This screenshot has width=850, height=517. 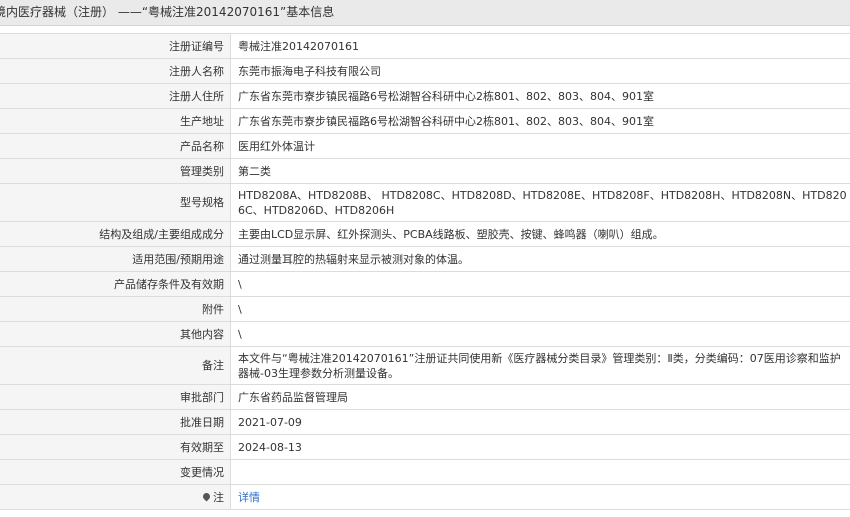 What do you see at coordinates (167, 12) in the screenshot?
I see `page-title: 境内医疗器械（注册） ——“粤械注准20142070161”基本信息` at bounding box center [167, 12].